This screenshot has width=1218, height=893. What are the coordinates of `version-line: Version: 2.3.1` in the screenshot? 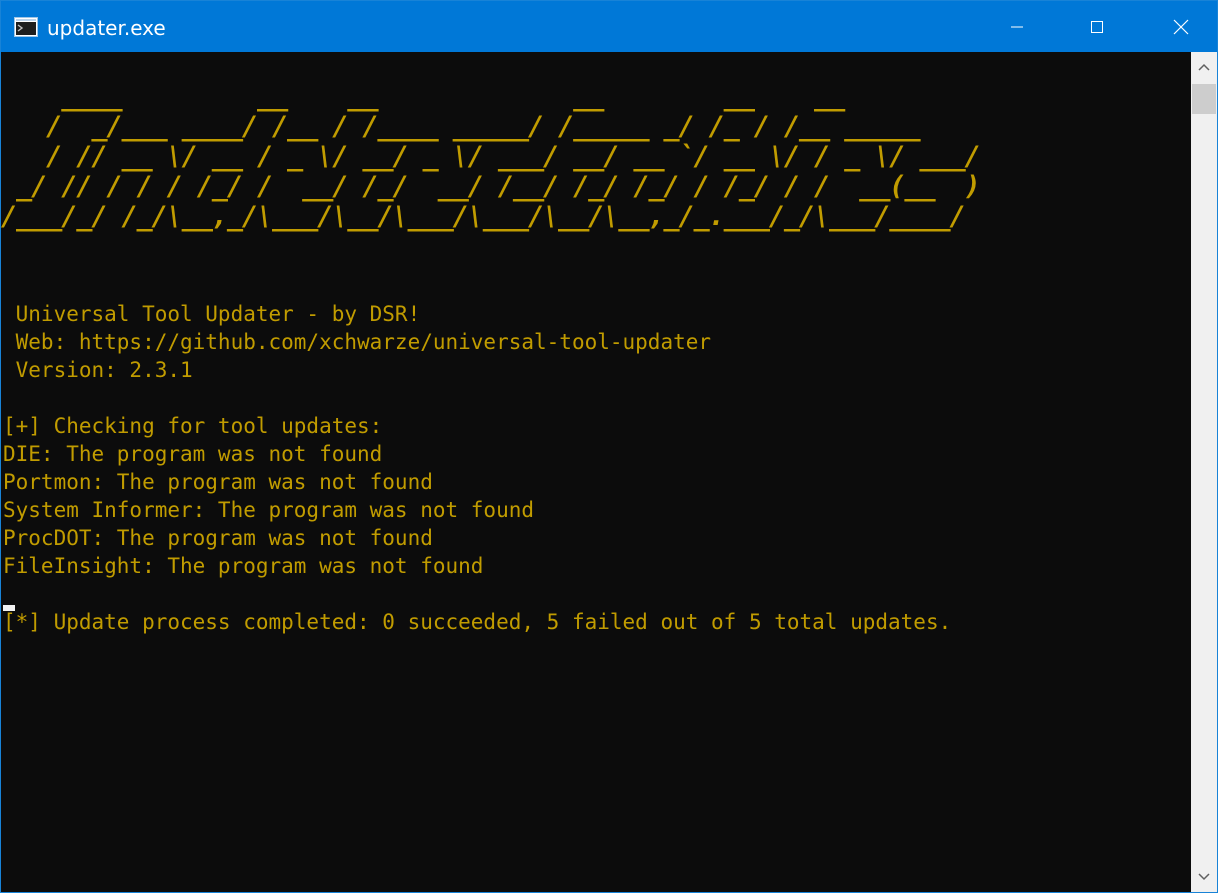 It's located at (98, 370).